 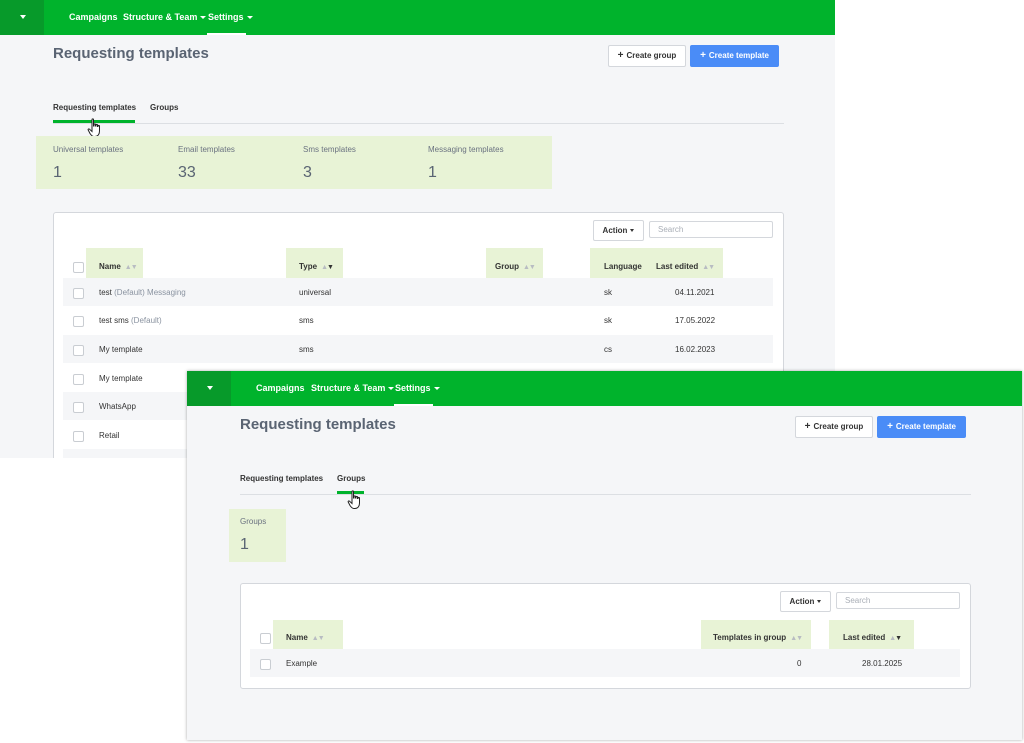 I want to click on col-header-group: Group ▲▼, so click(x=515, y=266).